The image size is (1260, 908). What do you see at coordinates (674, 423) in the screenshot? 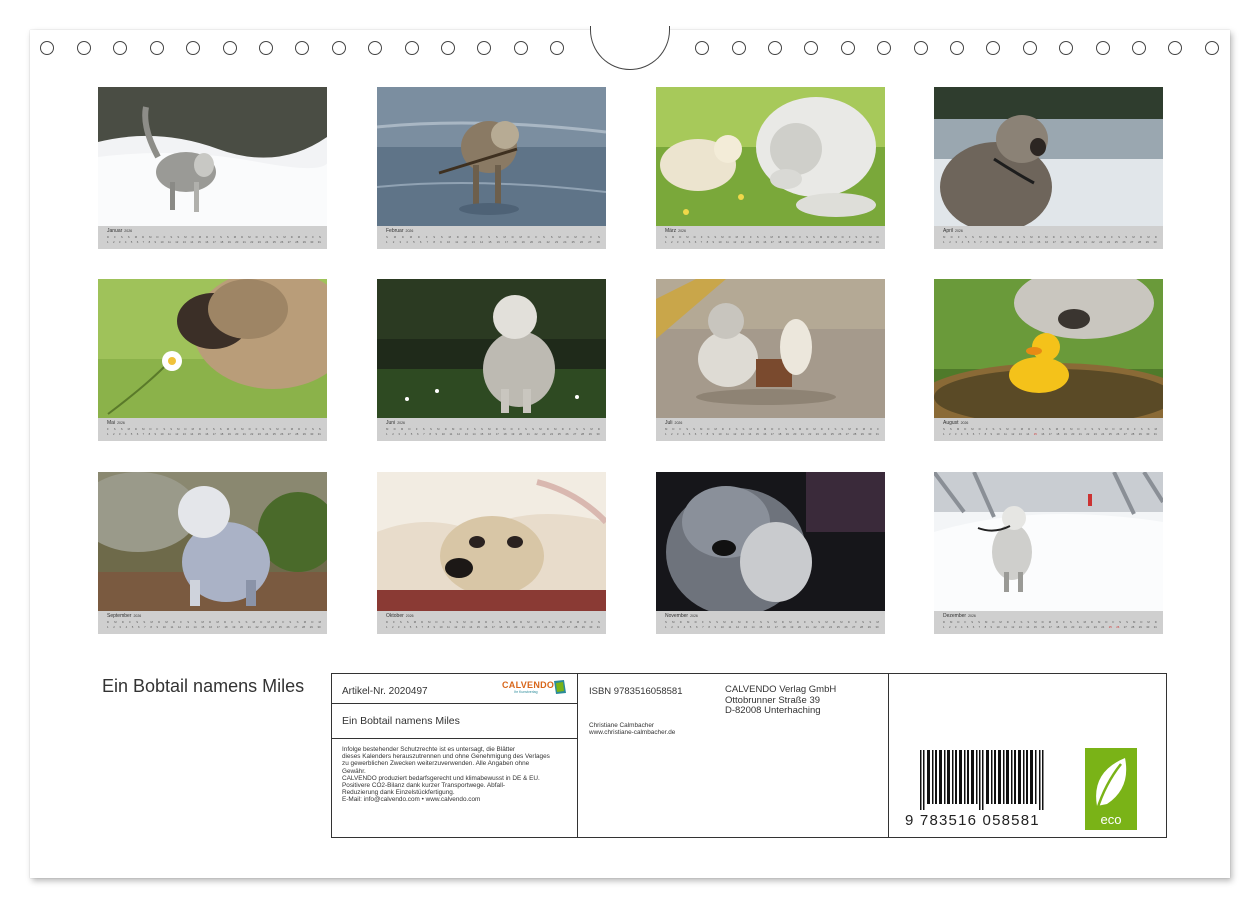
I see `month-label: Juli 2026` at bounding box center [674, 423].